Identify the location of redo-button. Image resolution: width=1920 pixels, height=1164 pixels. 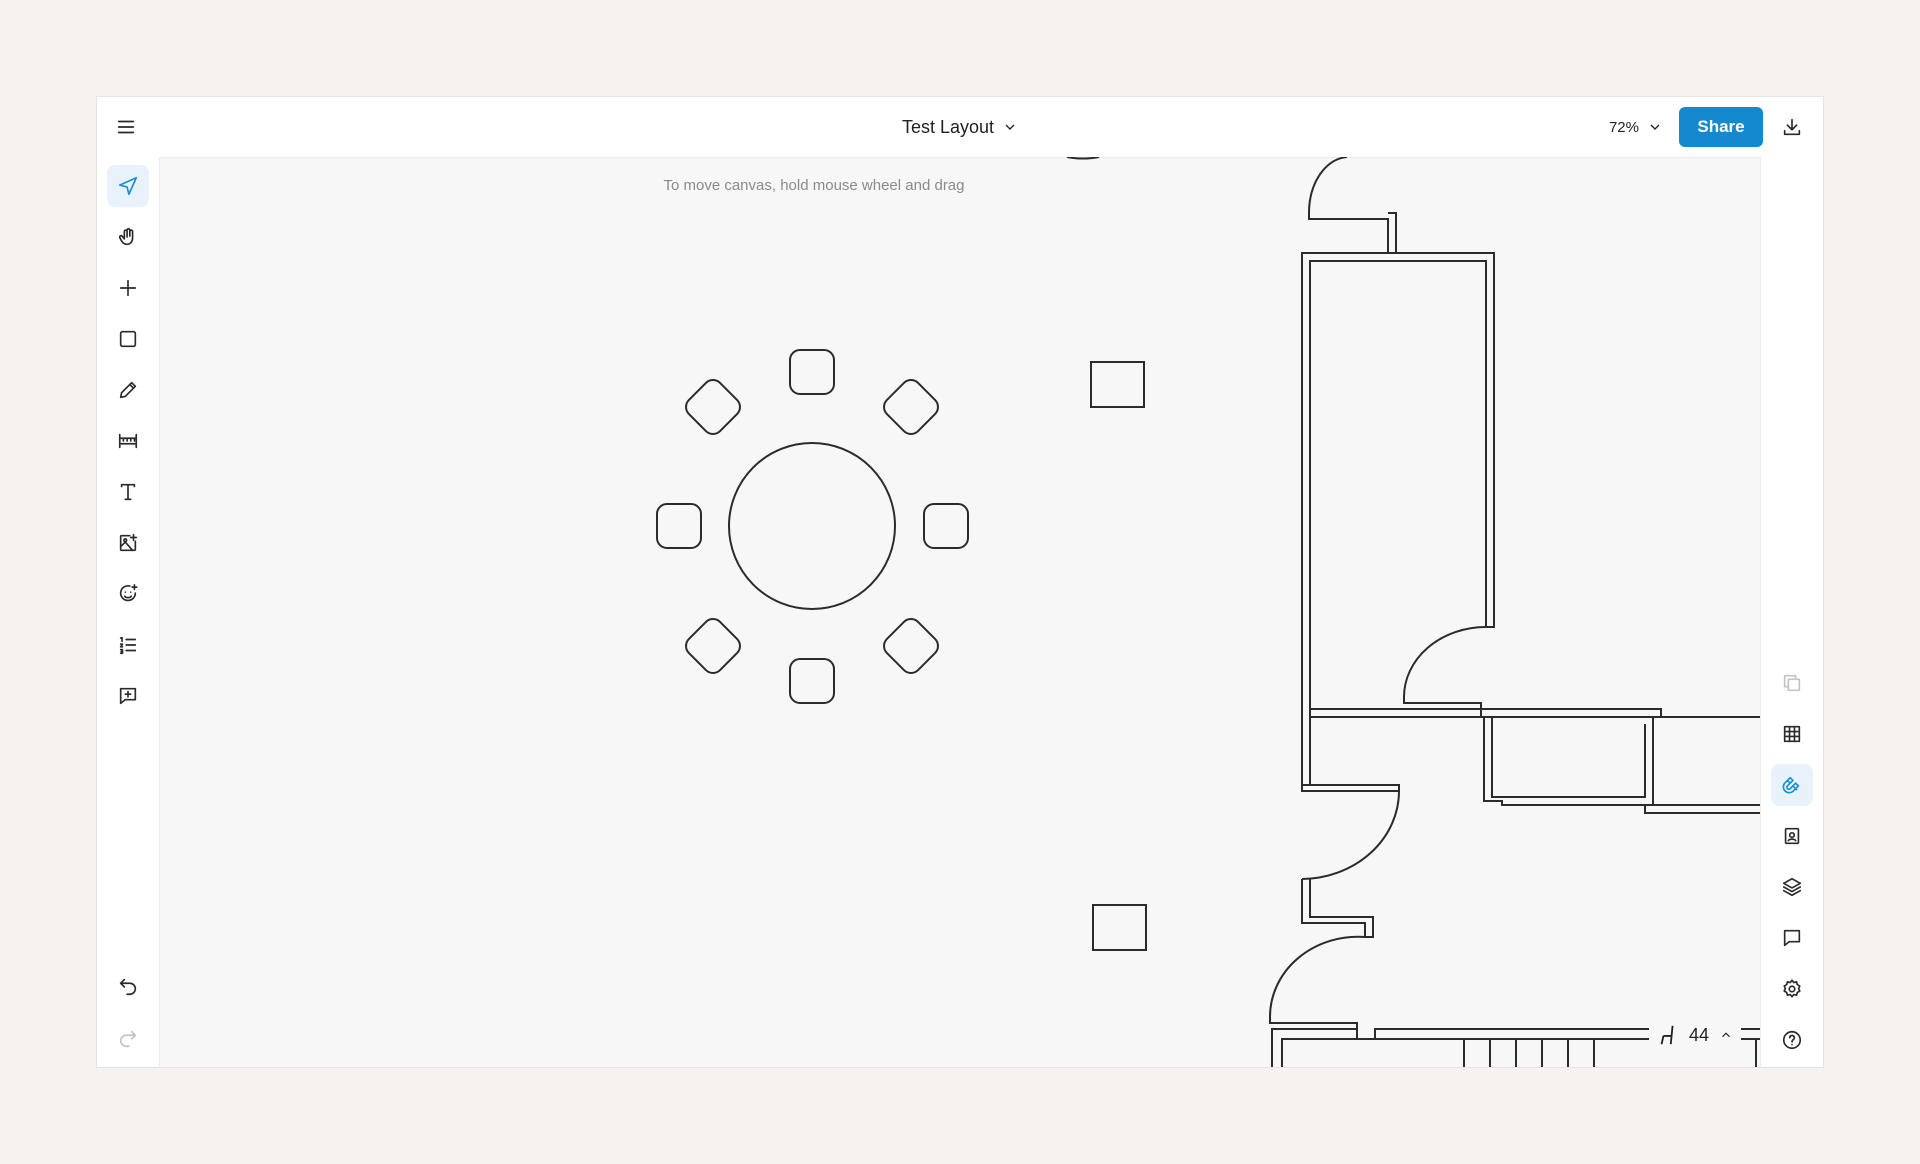
(128, 1038).